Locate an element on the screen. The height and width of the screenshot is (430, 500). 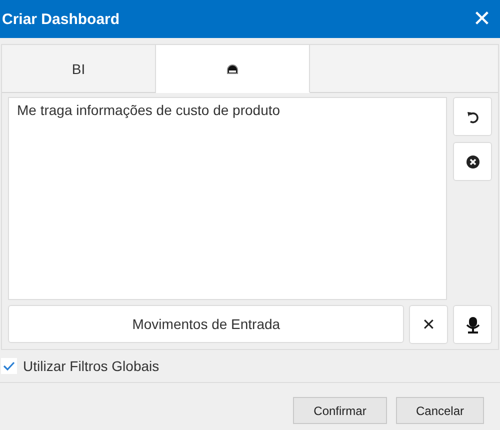
confirm-button: Confirmar is located at coordinates (340, 410).